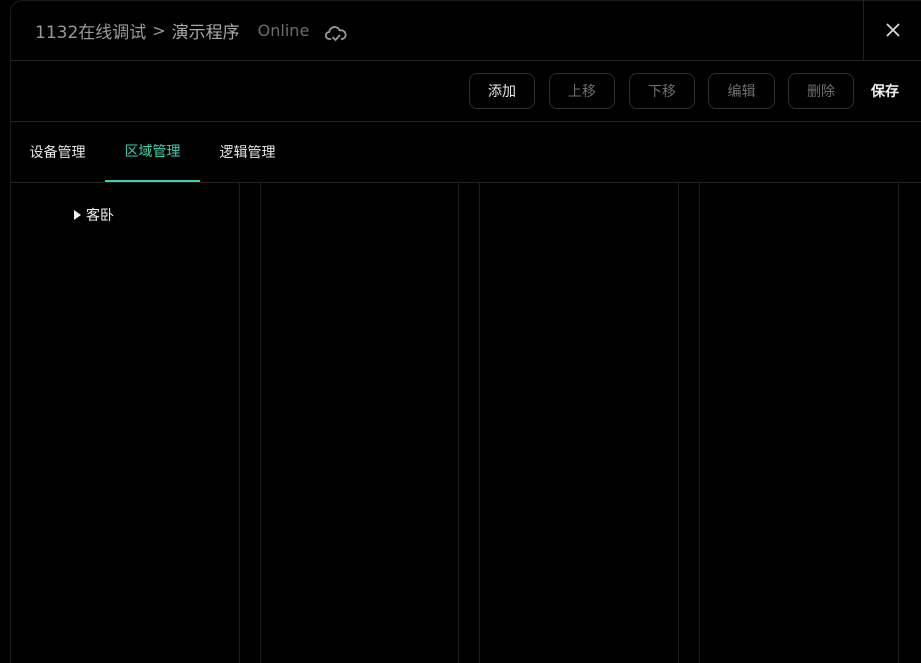 Image resolution: width=921 pixels, height=663 pixels. What do you see at coordinates (152, 152) in the screenshot?
I see `tab-area-management: 区域管理` at bounding box center [152, 152].